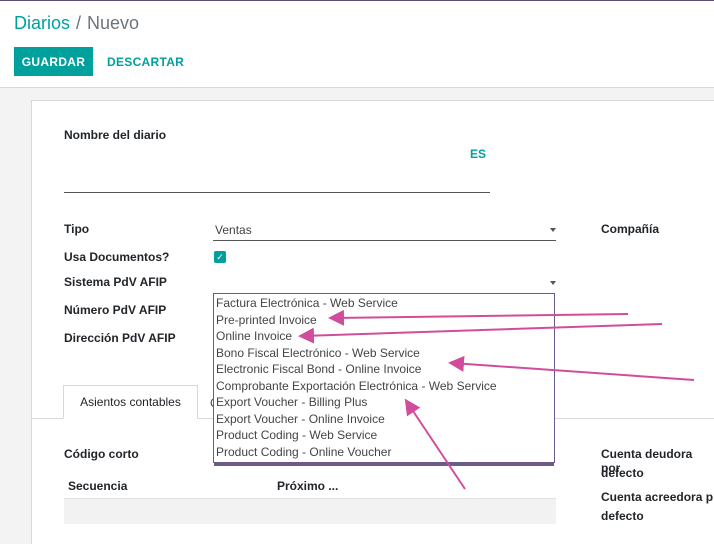 This screenshot has width=714, height=544. What do you see at coordinates (233, 230) in the screenshot?
I see `type-select-value: Ventas` at bounding box center [233, 230].